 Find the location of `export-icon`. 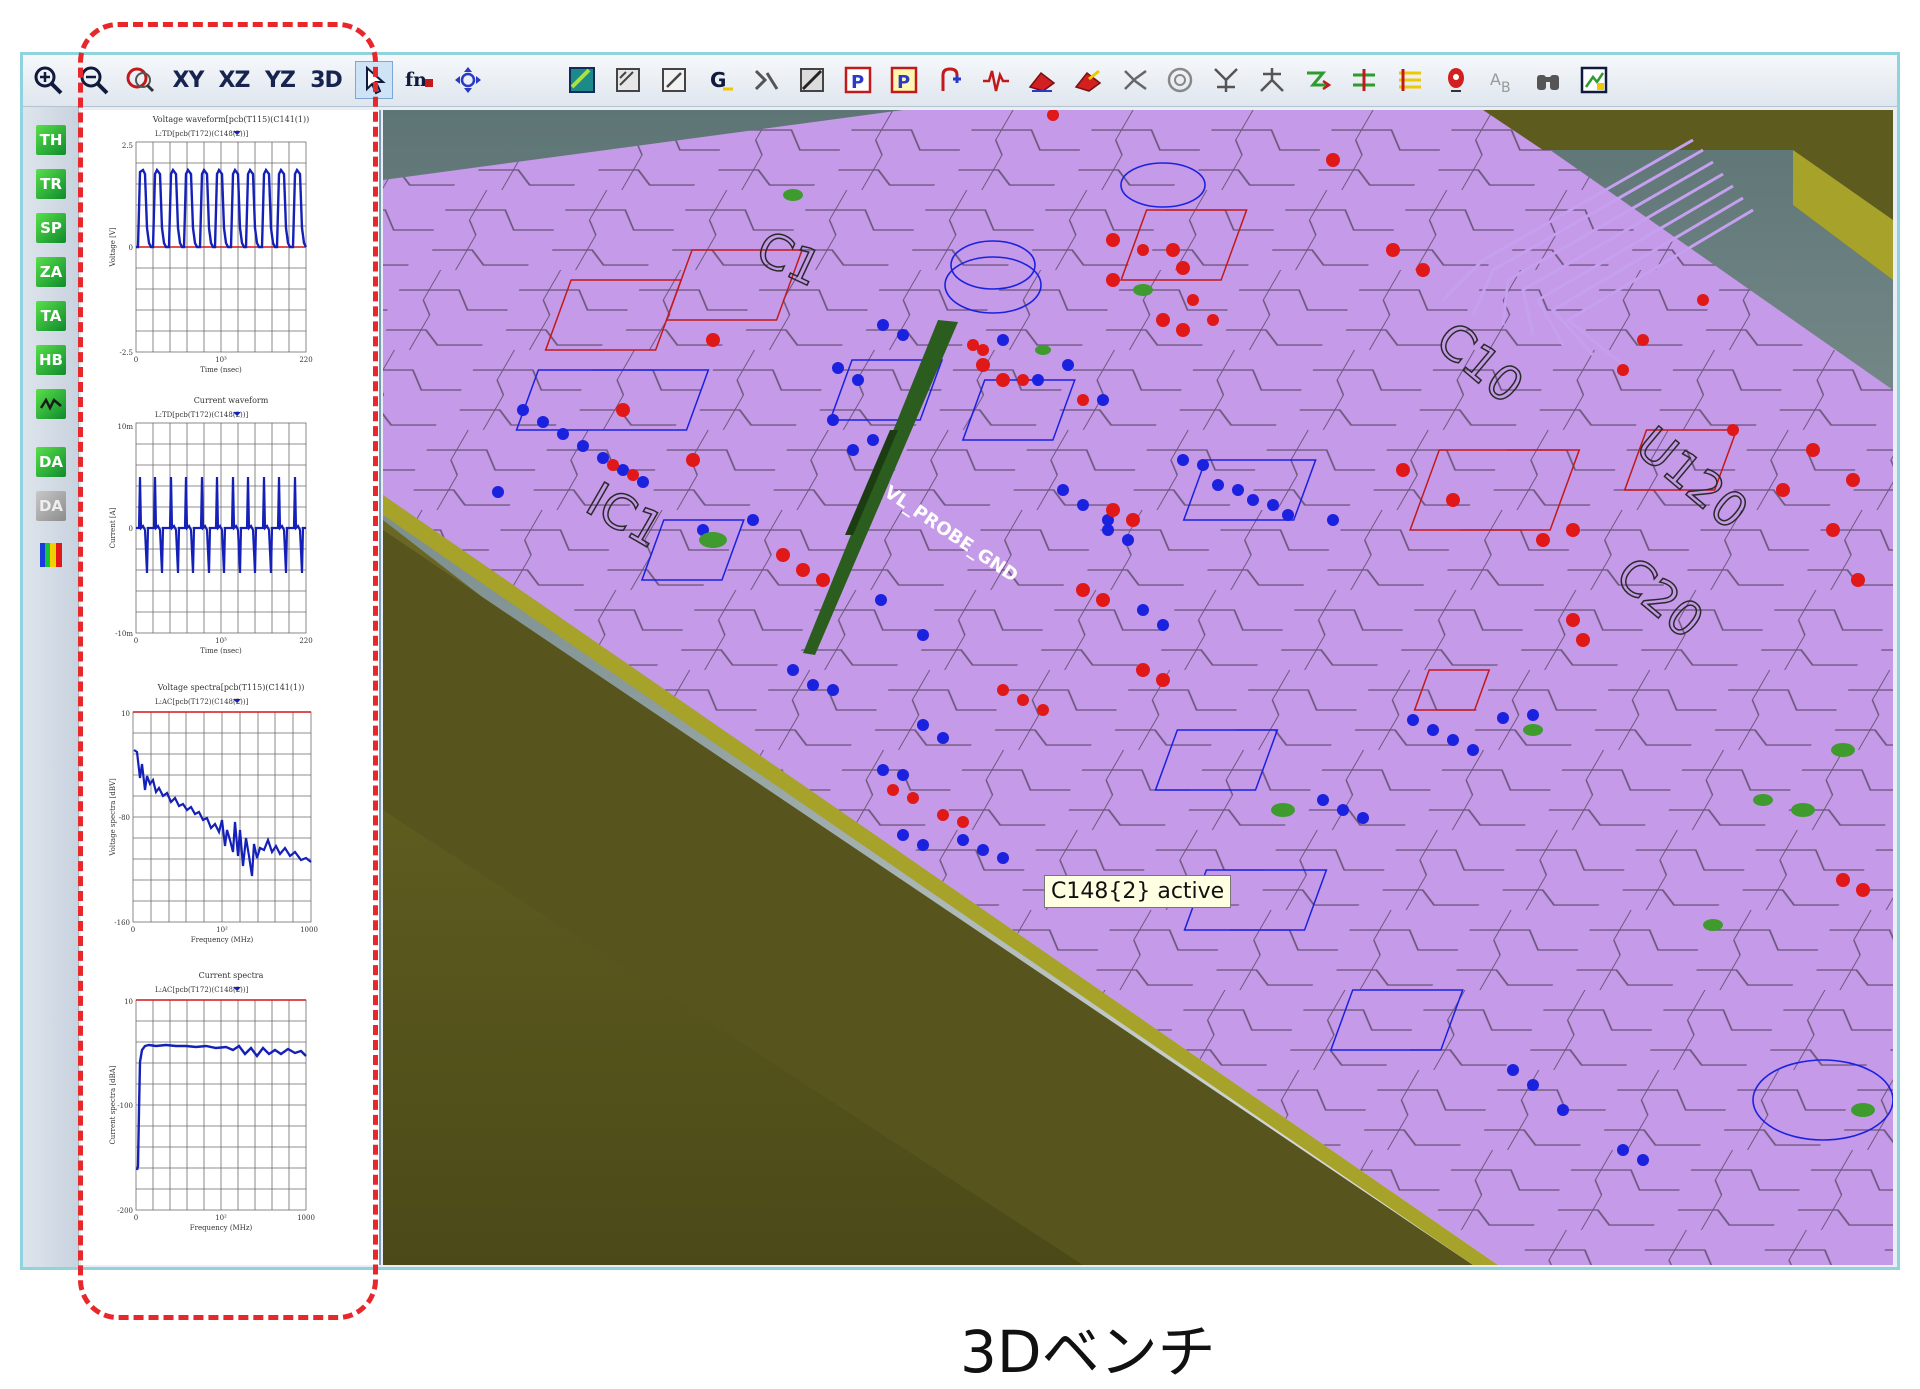

export-icon is located at coordinates (1594, 80).